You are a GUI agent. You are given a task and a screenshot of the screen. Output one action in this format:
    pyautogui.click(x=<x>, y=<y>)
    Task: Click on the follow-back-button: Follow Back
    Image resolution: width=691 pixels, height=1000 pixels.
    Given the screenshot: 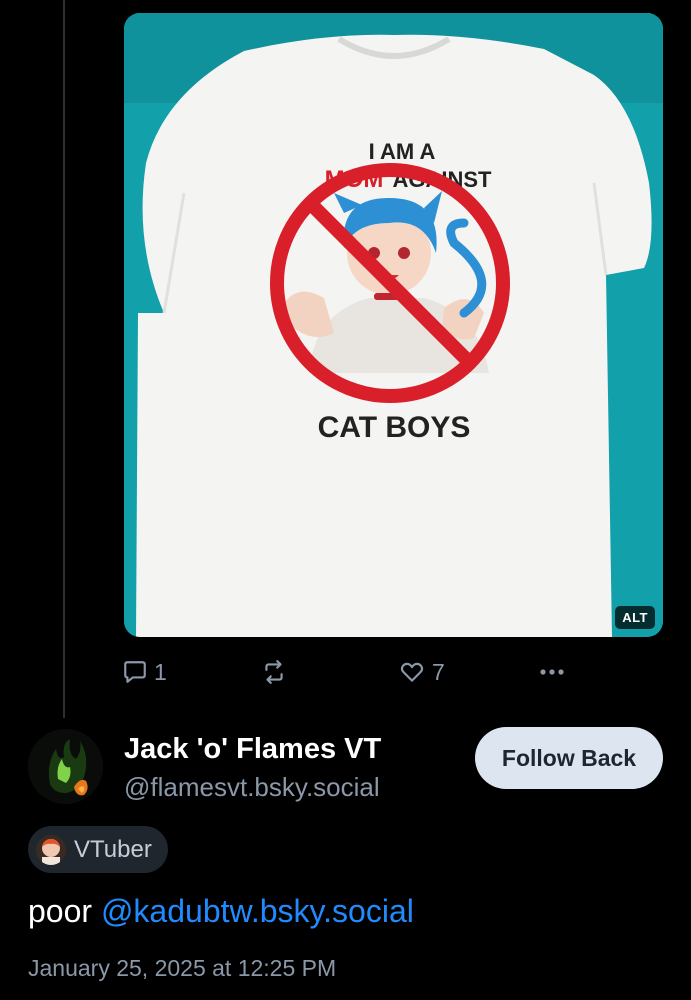 What is the action you would take?
    pyautogui.click(x=569, y=758)
    